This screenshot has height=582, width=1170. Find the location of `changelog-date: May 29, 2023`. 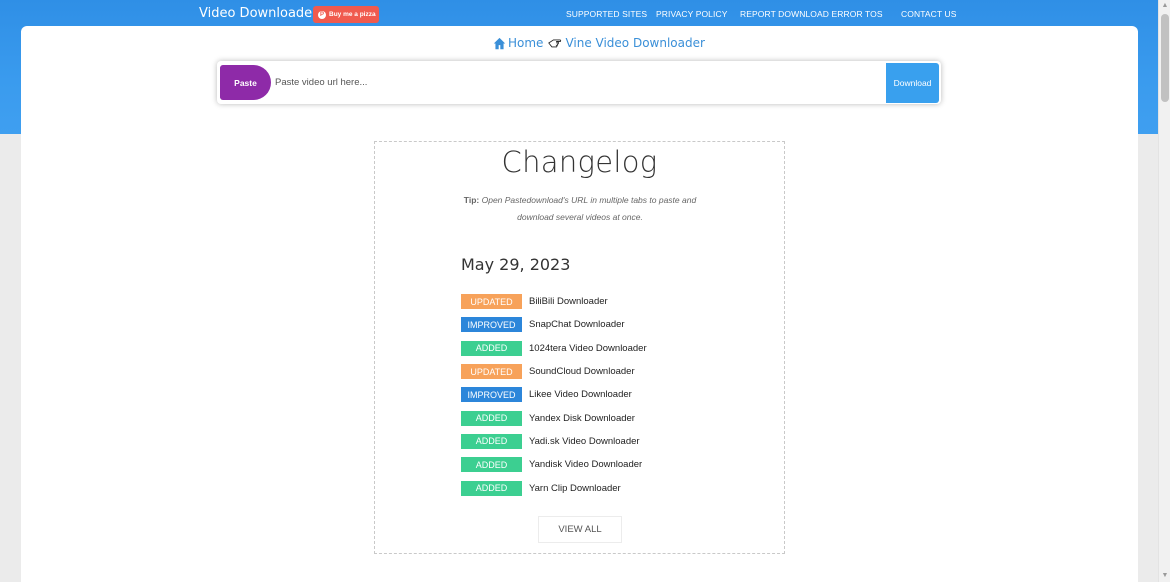

changelog-date: May 29, 2023 is located at coordinates (516, 264).